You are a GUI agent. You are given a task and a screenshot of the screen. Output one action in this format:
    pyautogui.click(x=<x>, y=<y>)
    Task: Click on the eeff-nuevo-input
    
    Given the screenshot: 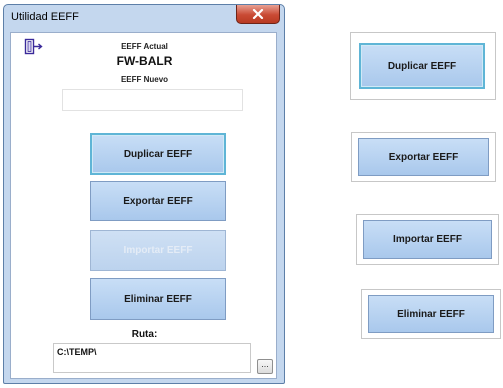 What is the action you would take?
    pyautogui.click(x=152, y=100)
    